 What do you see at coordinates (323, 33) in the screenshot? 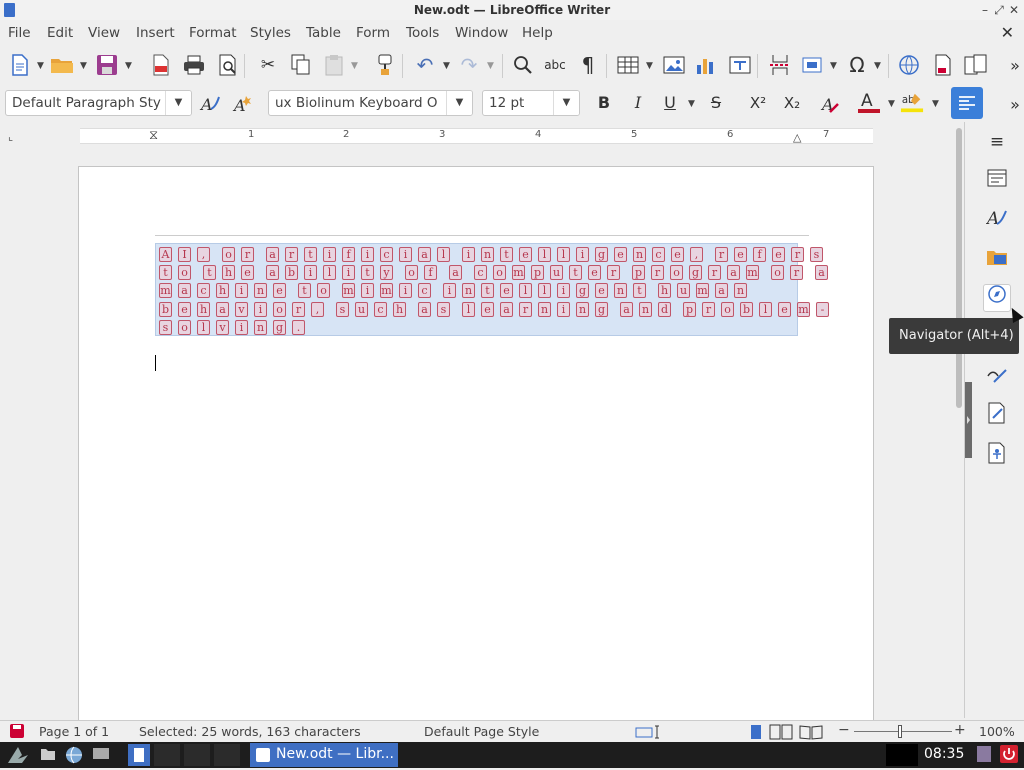
I see `menu-table: Table` at bounding box center [323, 33].